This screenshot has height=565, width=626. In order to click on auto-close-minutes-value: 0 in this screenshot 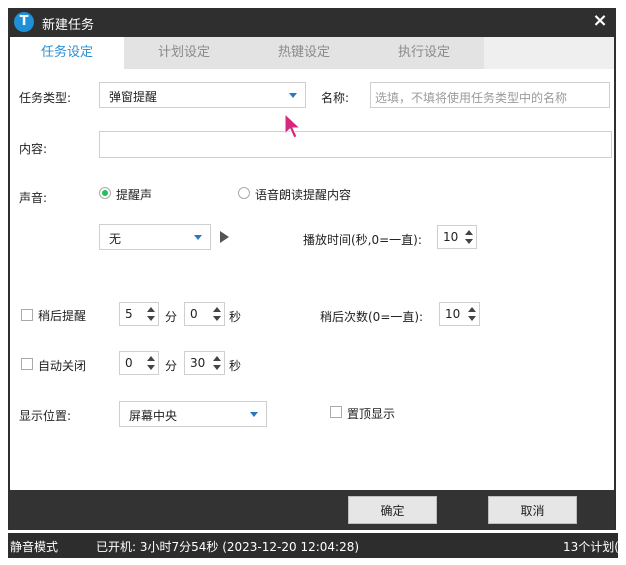, I will do `click(129, 363)`.